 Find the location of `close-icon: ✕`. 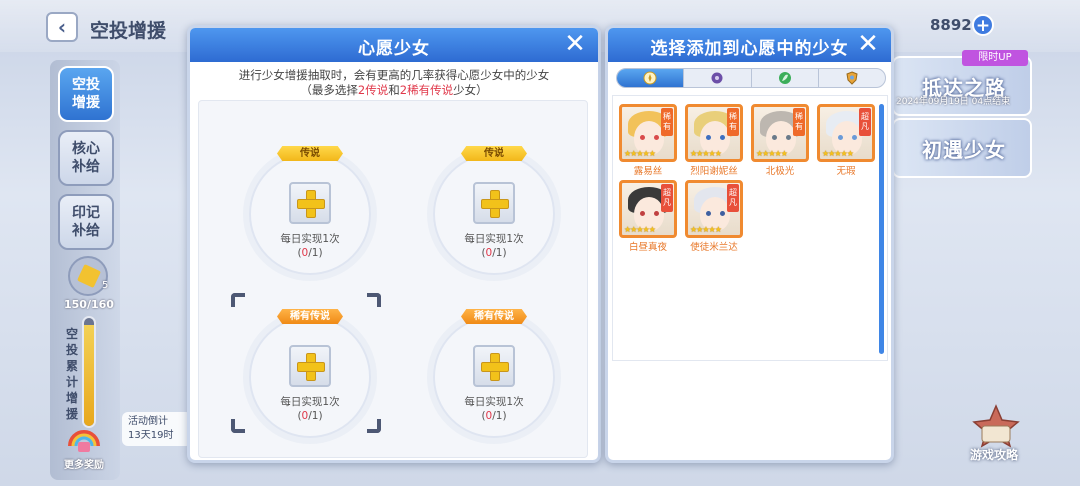

close-icon: ✕ is located at coordinates (868, 44).